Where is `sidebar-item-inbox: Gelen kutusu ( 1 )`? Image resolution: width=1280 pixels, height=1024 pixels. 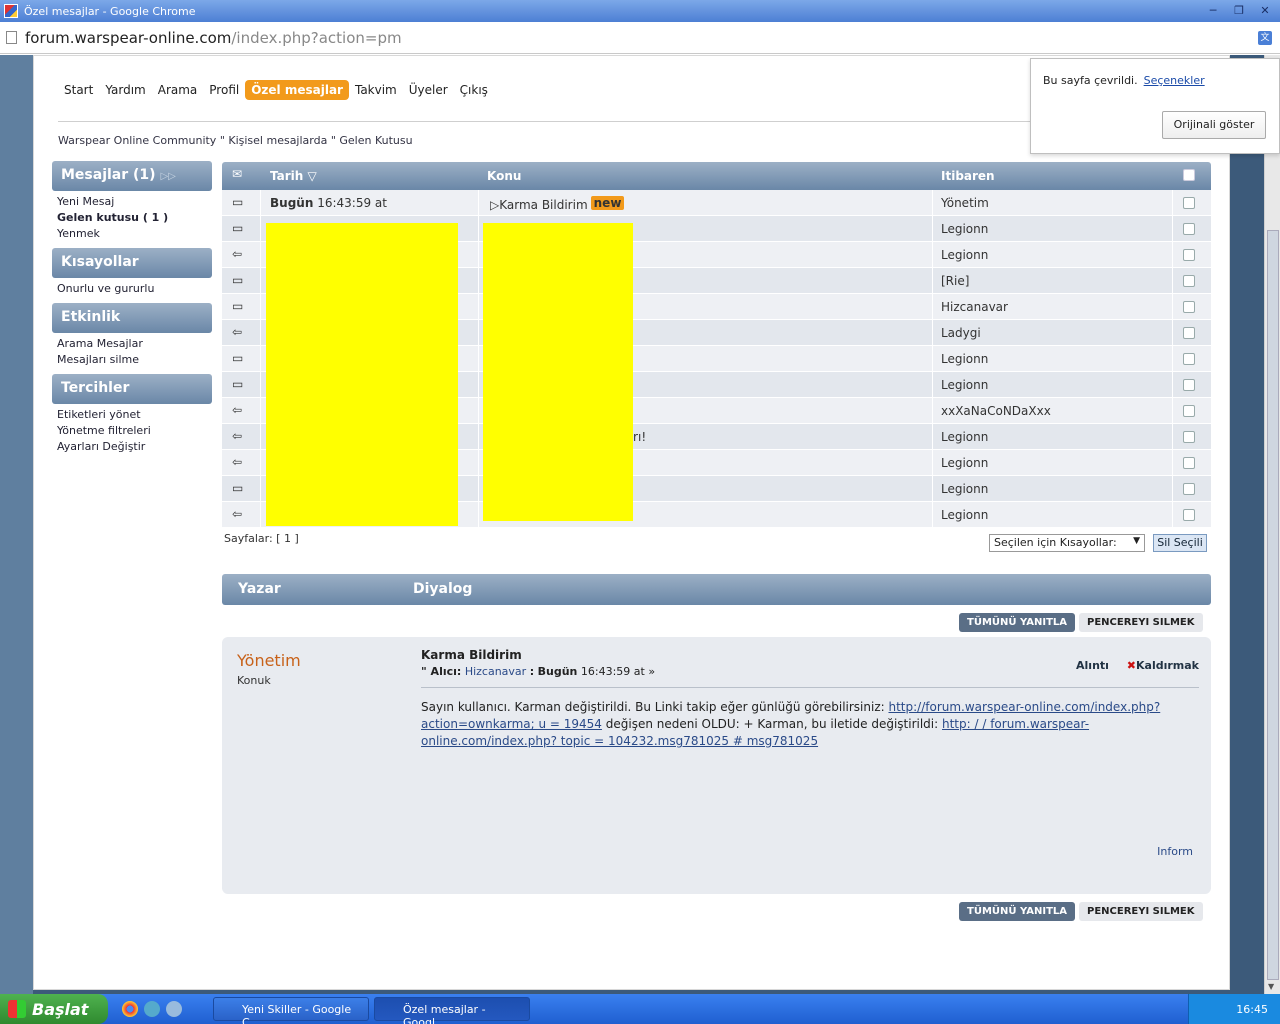
sidebar-item-inbox: Gelen kutusu ( 1 ) is located at coordinates (134, 218).